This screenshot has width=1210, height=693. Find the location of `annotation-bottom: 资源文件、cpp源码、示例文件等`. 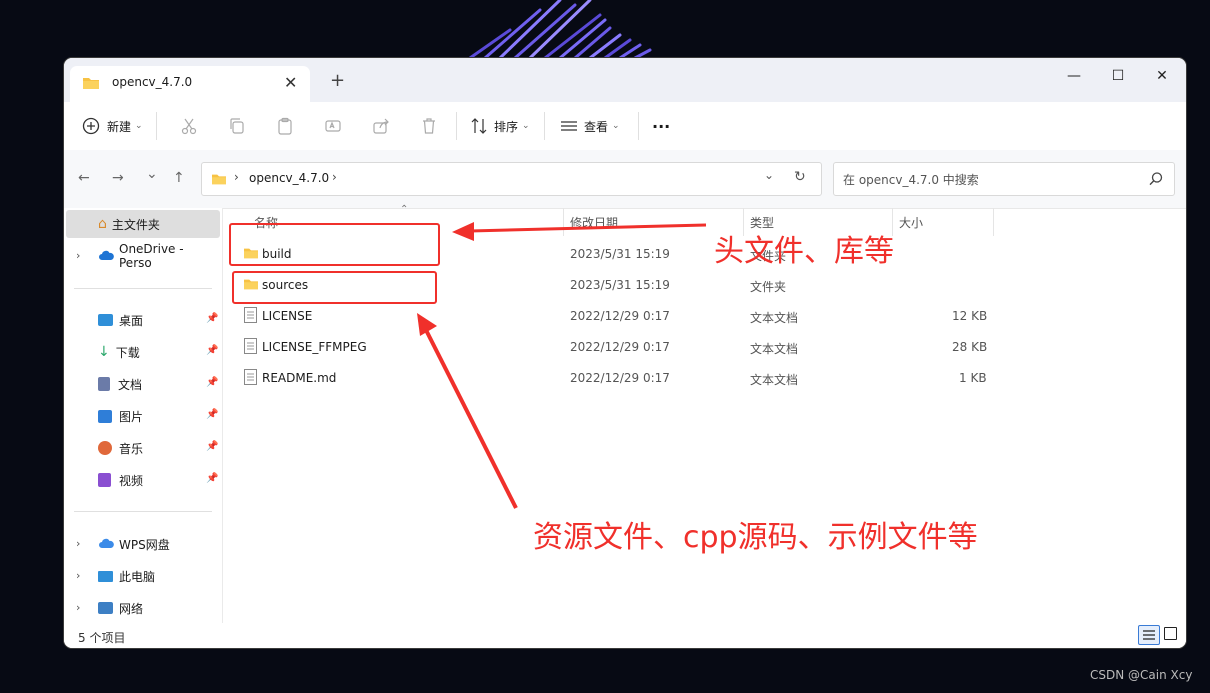

annotation-bottom: 资源文件、cpp源码、示例文件等 is located at coordinates (755, 537).